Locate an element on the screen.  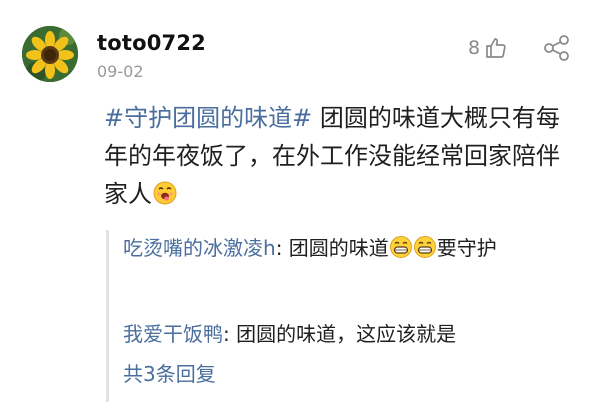
reply-text: 团圆的味道 is located at coordinates (335, 248).